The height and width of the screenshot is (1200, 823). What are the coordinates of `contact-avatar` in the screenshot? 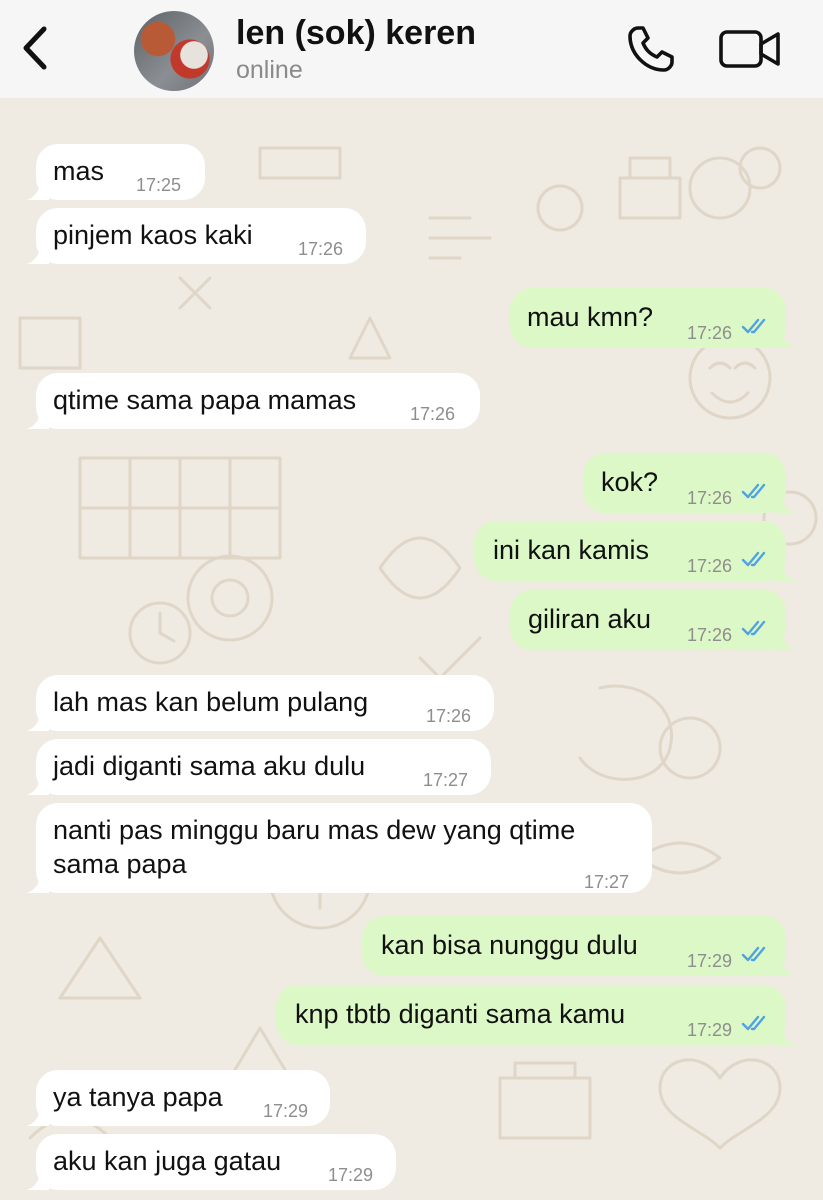 It's located at (174, 51).